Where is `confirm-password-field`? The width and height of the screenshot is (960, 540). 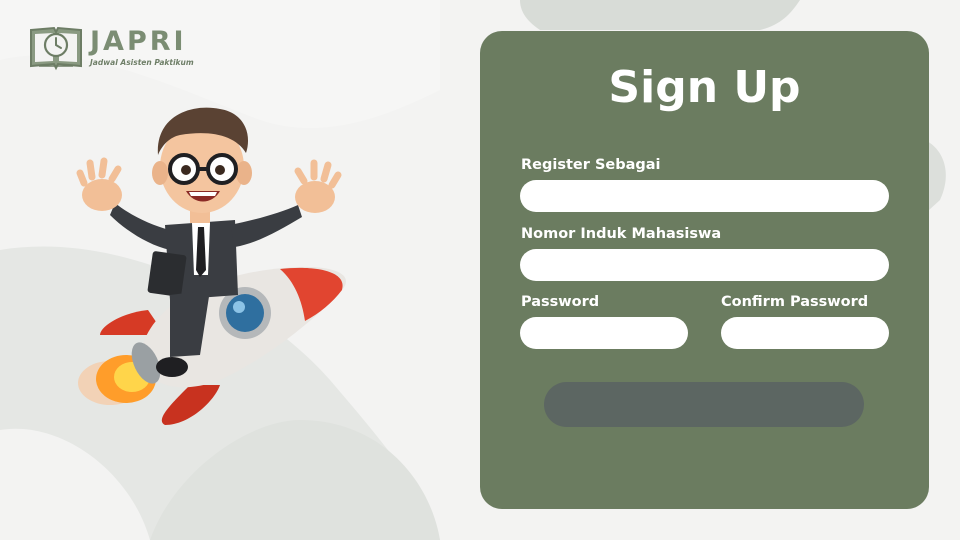 confirm-password-field is located at coordinates (805, 333).